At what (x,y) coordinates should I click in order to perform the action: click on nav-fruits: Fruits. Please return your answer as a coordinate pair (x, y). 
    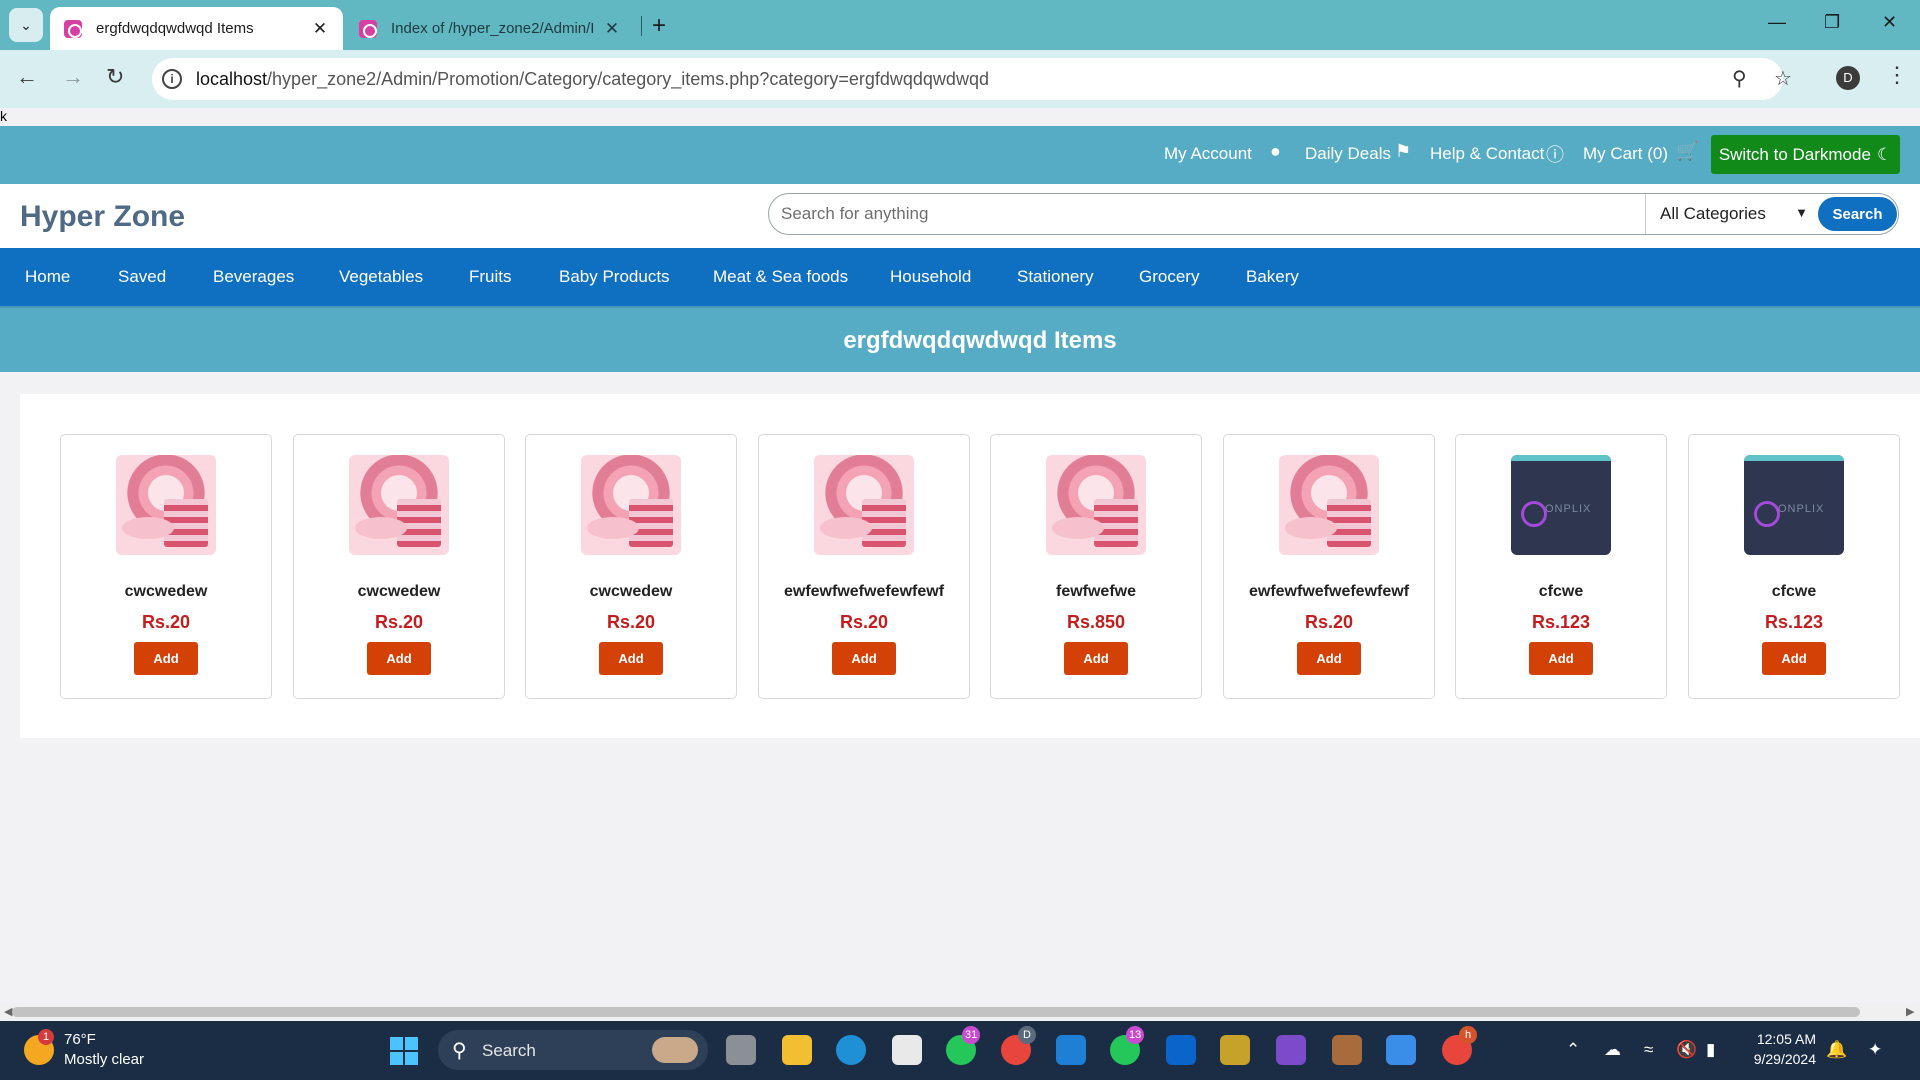
    Looking at the image, I should click on (490, 277).